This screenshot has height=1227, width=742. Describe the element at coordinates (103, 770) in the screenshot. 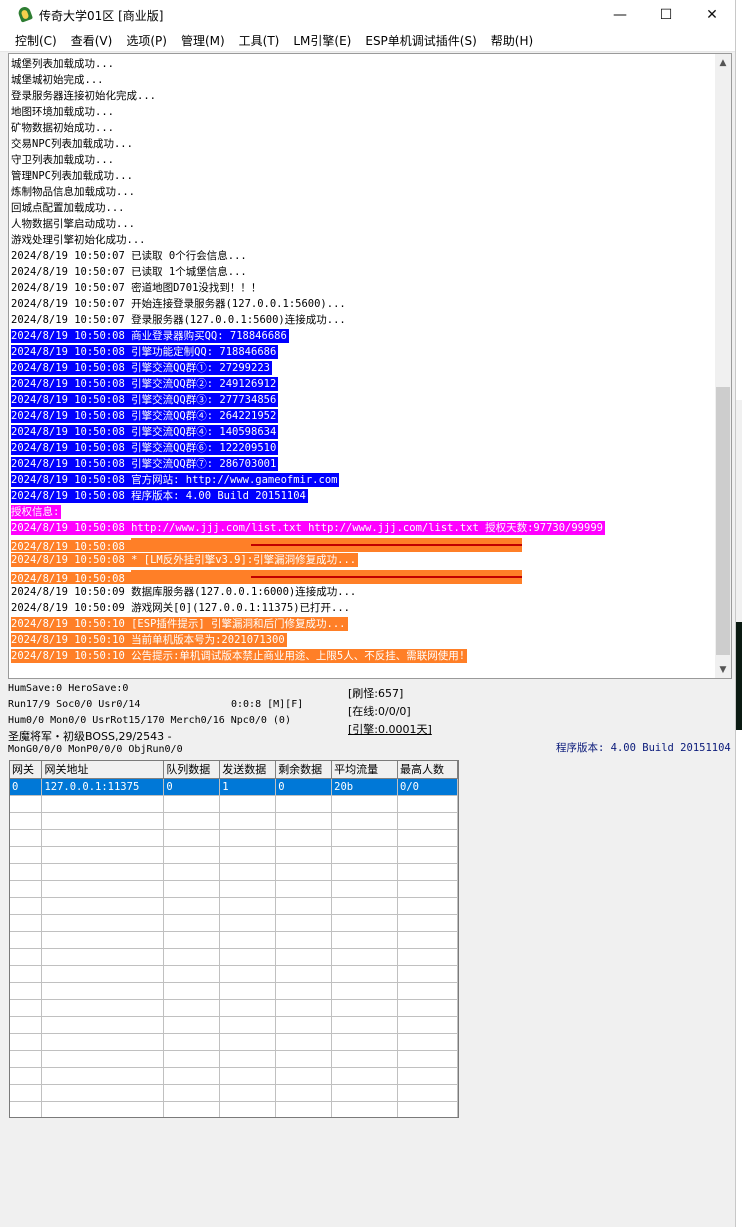

I see `col-gateway-address: 网关地址` at that location.